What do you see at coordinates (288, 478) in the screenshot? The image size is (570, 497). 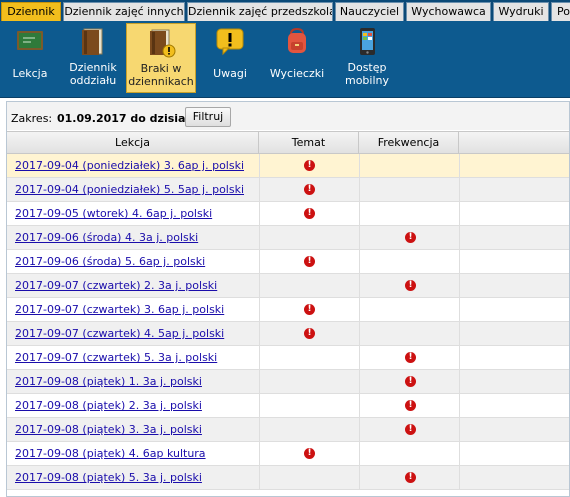 I see `table-row: 2017-09-08 (piątek) 5. 3a j. polski!` at bounding box center [288, 478].